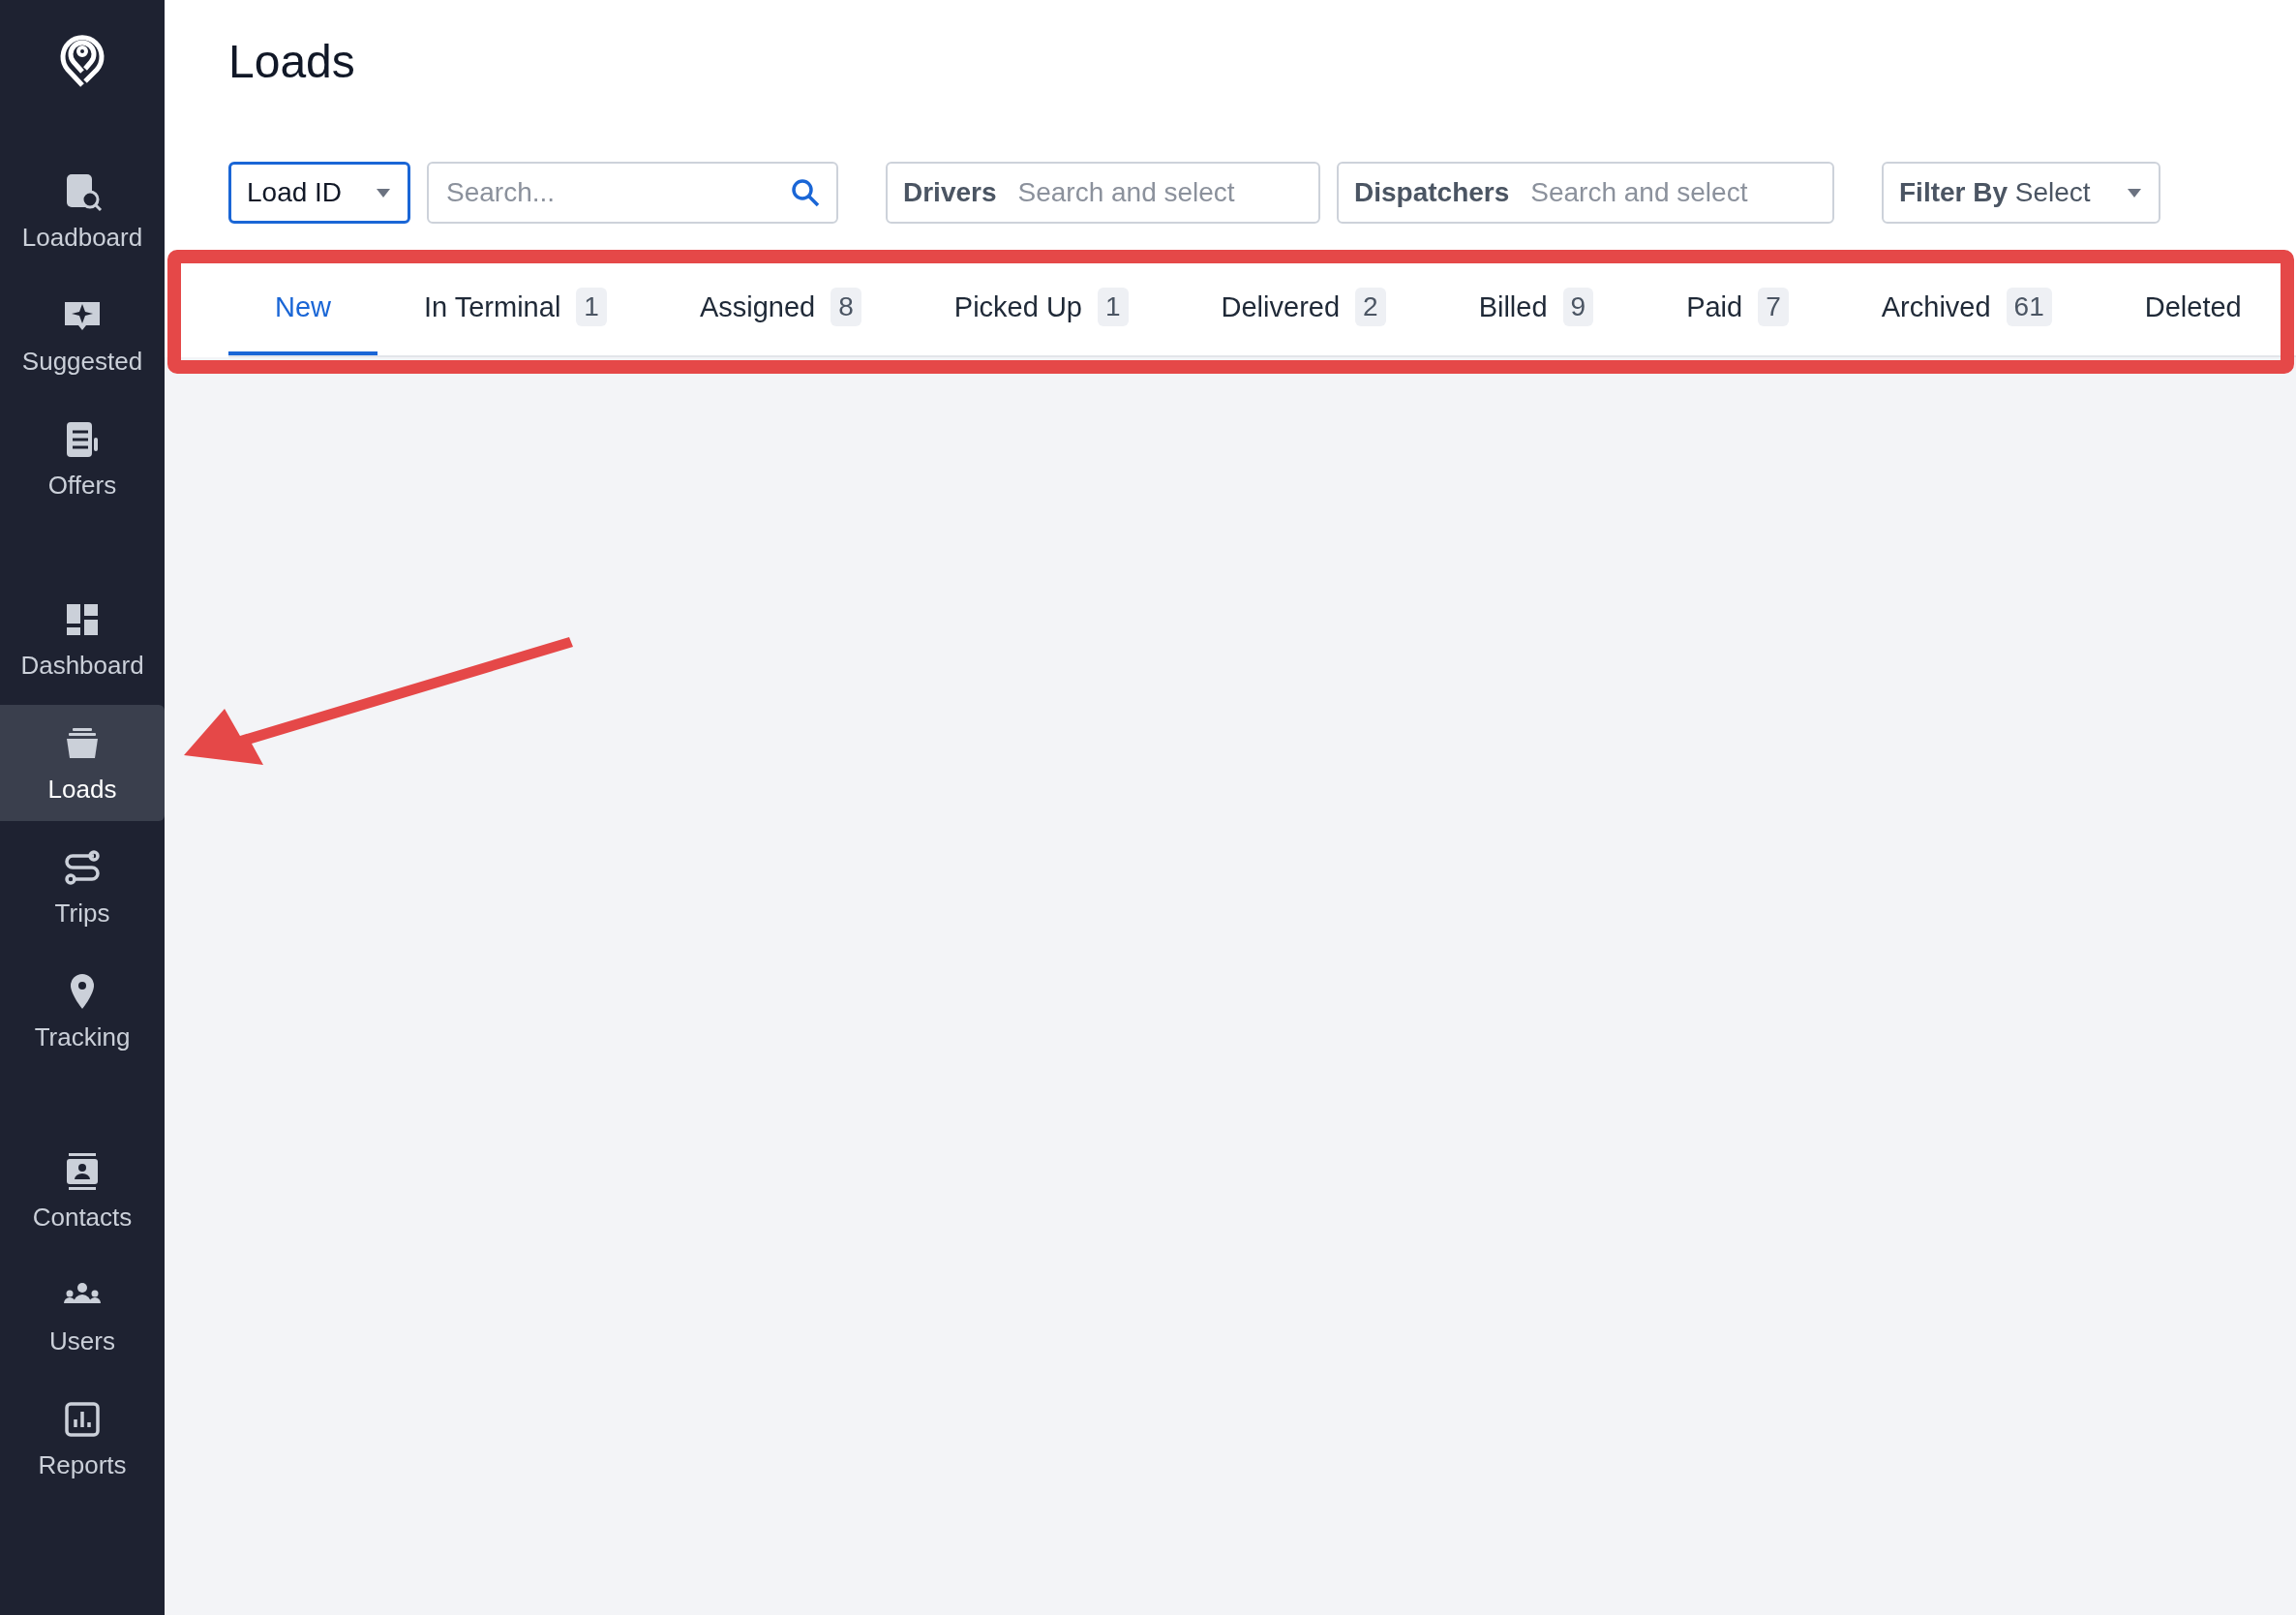  Describe the element at coordinates (2029, 307) in the screenshot. I see `count-badge: 61` at that location.